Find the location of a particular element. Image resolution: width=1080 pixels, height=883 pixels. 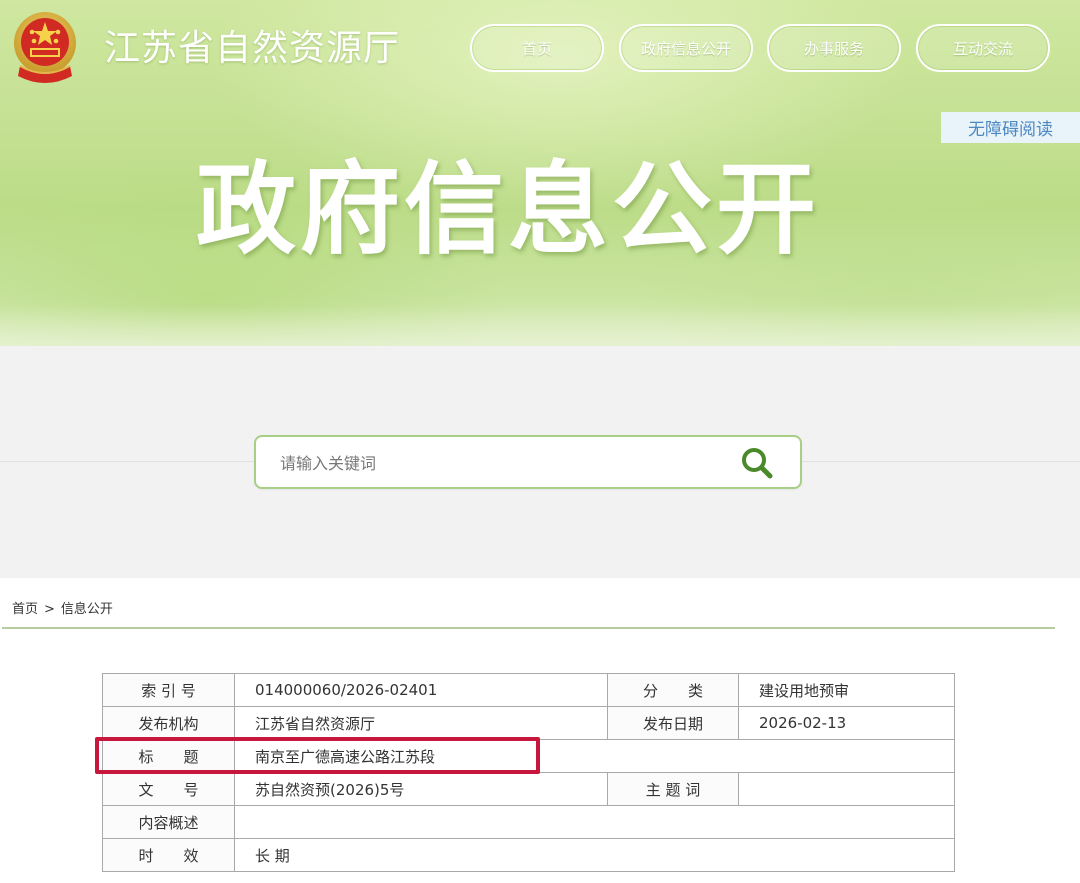

search-right-line is located at coordinates (941, 461).